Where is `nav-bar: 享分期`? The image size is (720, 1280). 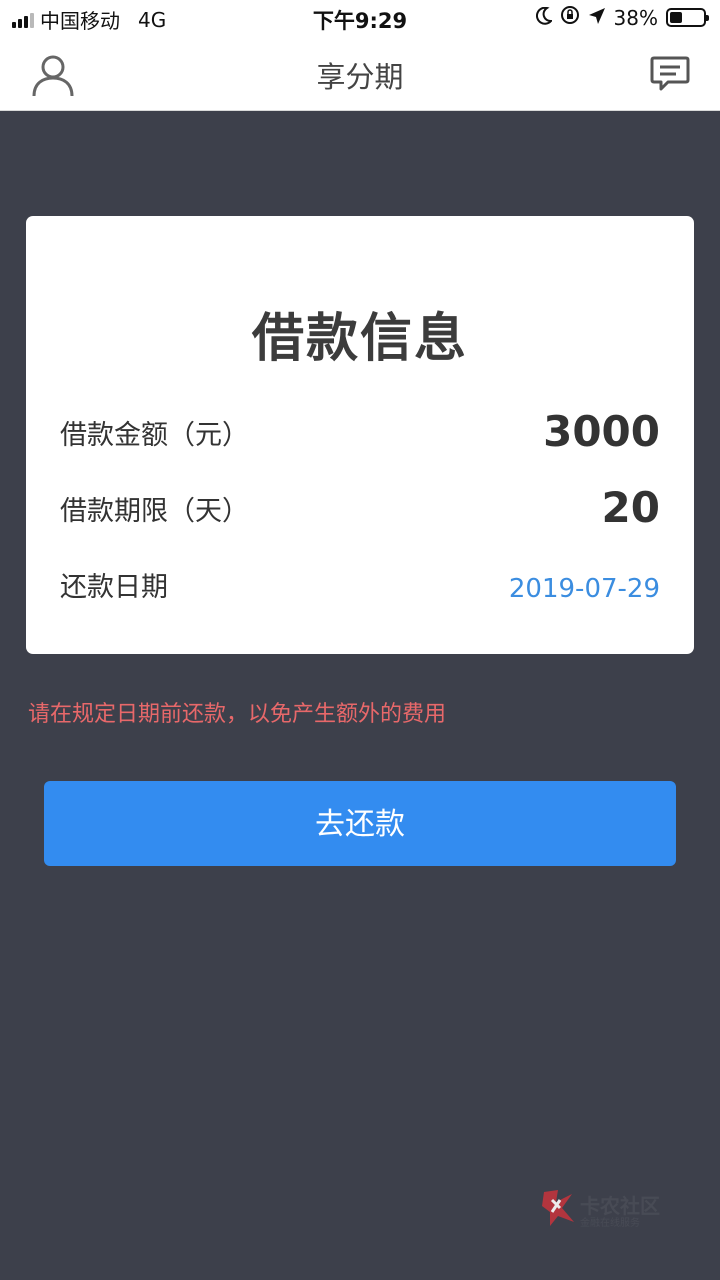
nav-bar: 享分期 is located at coordinates (360, 73).